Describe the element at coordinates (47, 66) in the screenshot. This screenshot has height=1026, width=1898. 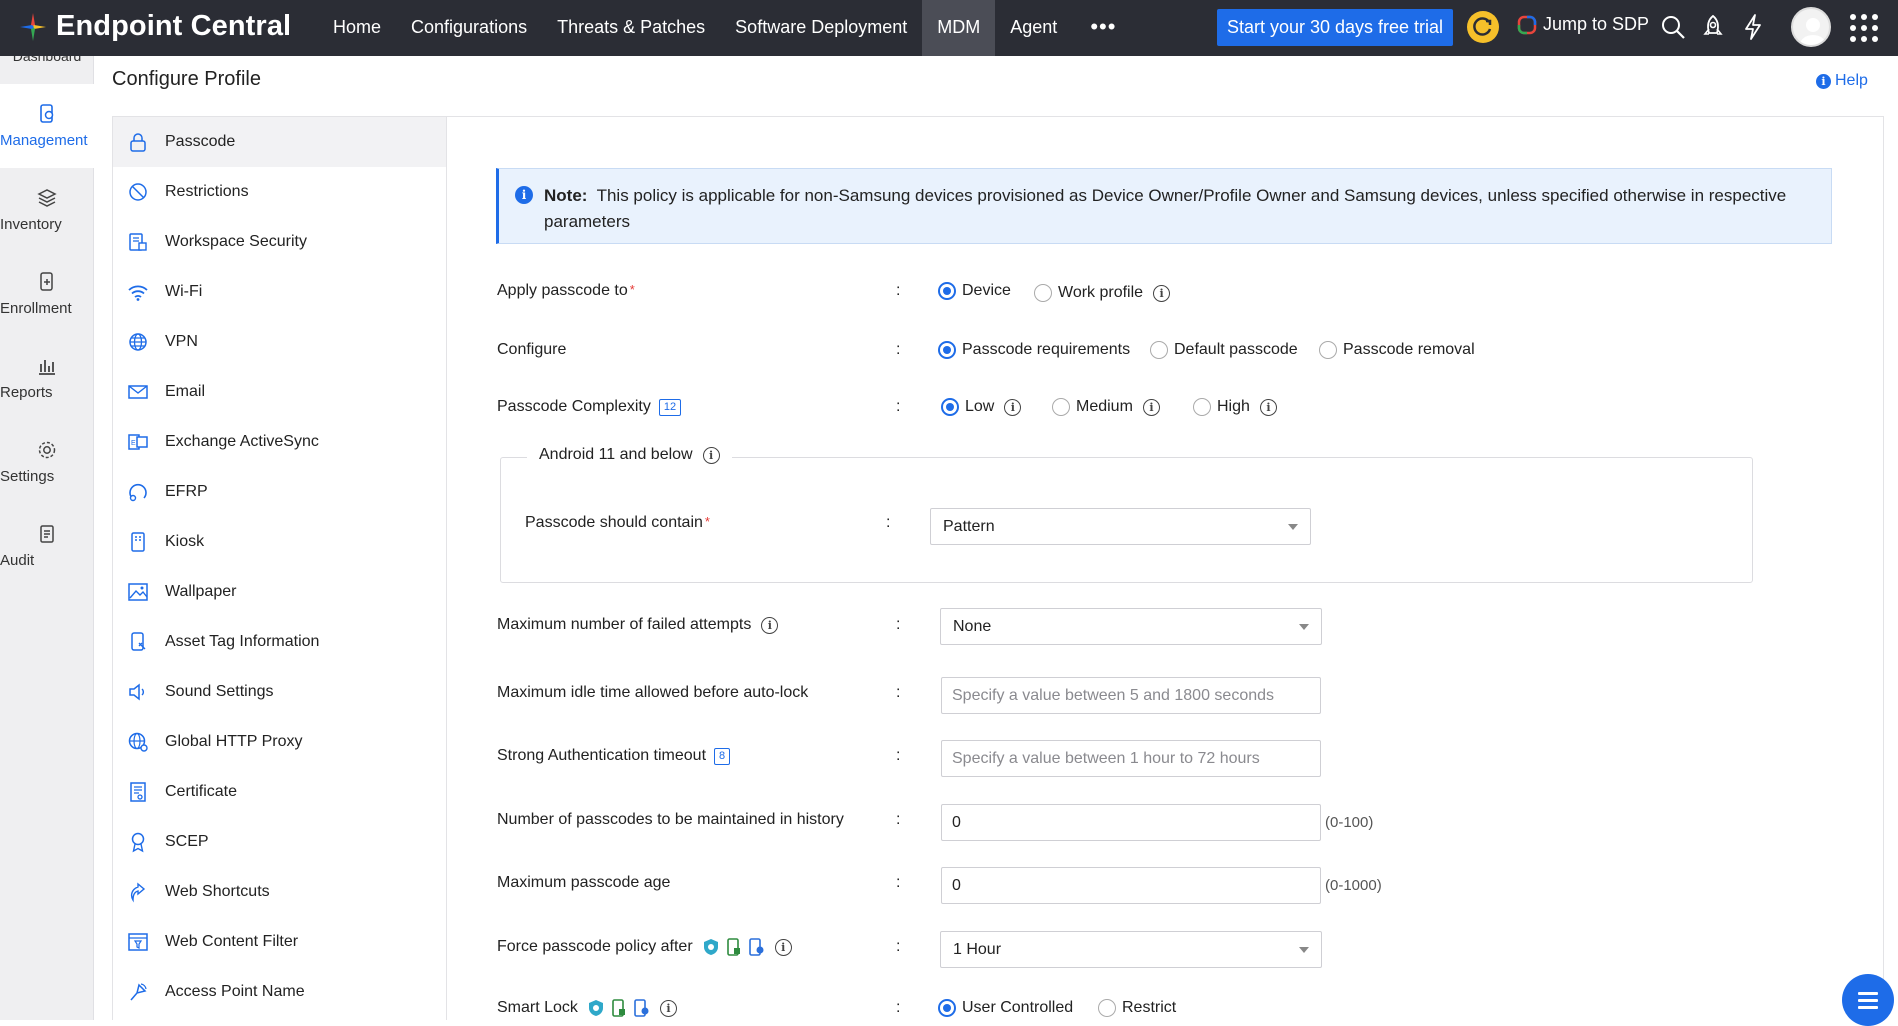
I see `rail-item-dashboard: Dashboard` at that location.